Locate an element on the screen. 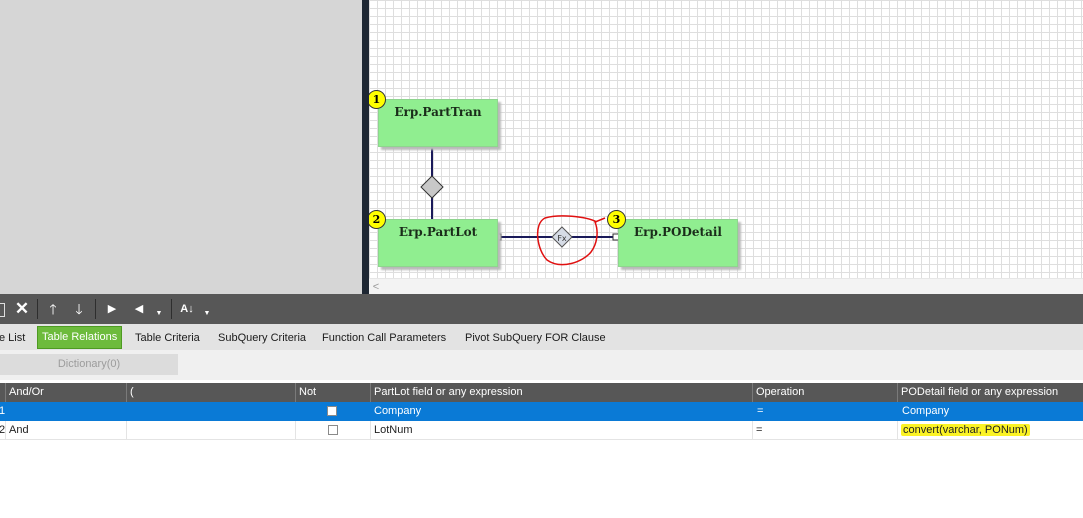 The width and height of the screenshot is (1083, 518). tab-dictionary: Dictionary(0) is located at coordinates (89, 364).